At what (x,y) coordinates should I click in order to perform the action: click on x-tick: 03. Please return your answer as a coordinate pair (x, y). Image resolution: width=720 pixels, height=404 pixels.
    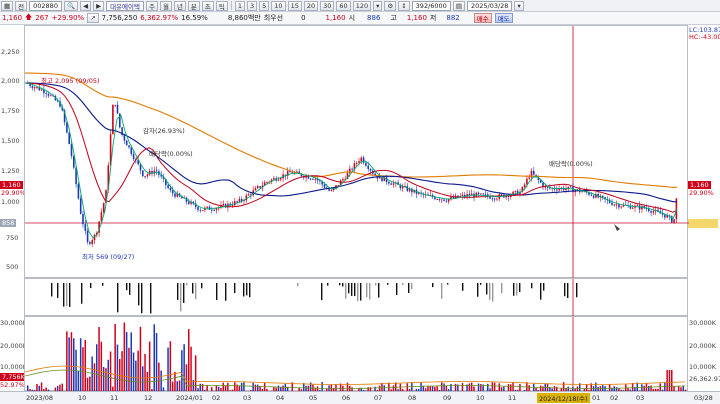
    Looking at the image, I should click on (247, 398).